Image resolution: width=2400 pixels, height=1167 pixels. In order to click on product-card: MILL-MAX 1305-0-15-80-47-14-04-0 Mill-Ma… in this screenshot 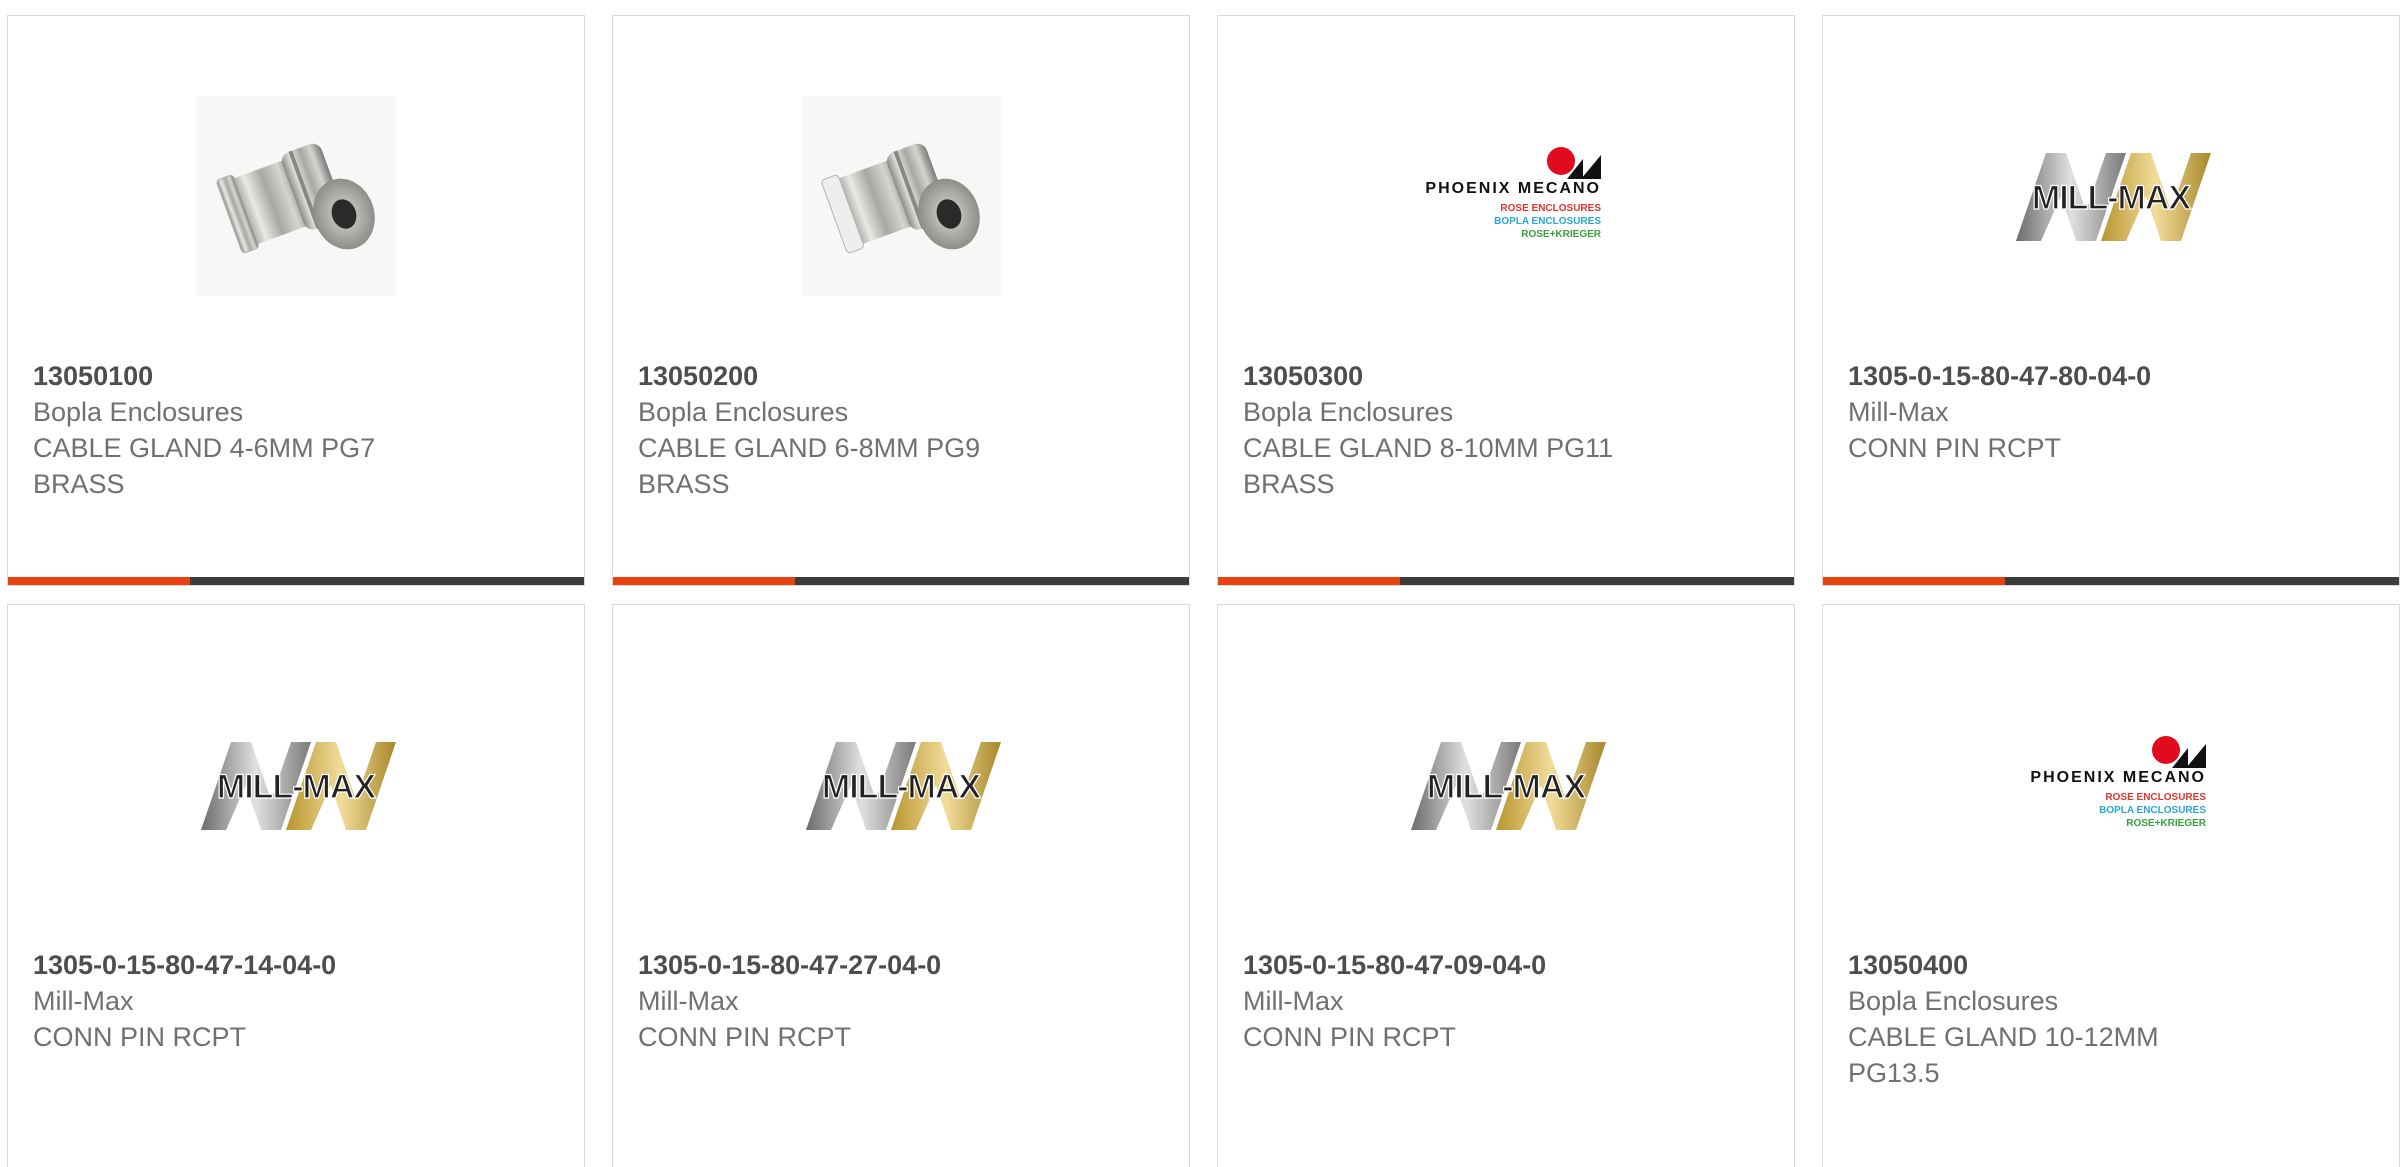, I will do `click(296, 885)`.